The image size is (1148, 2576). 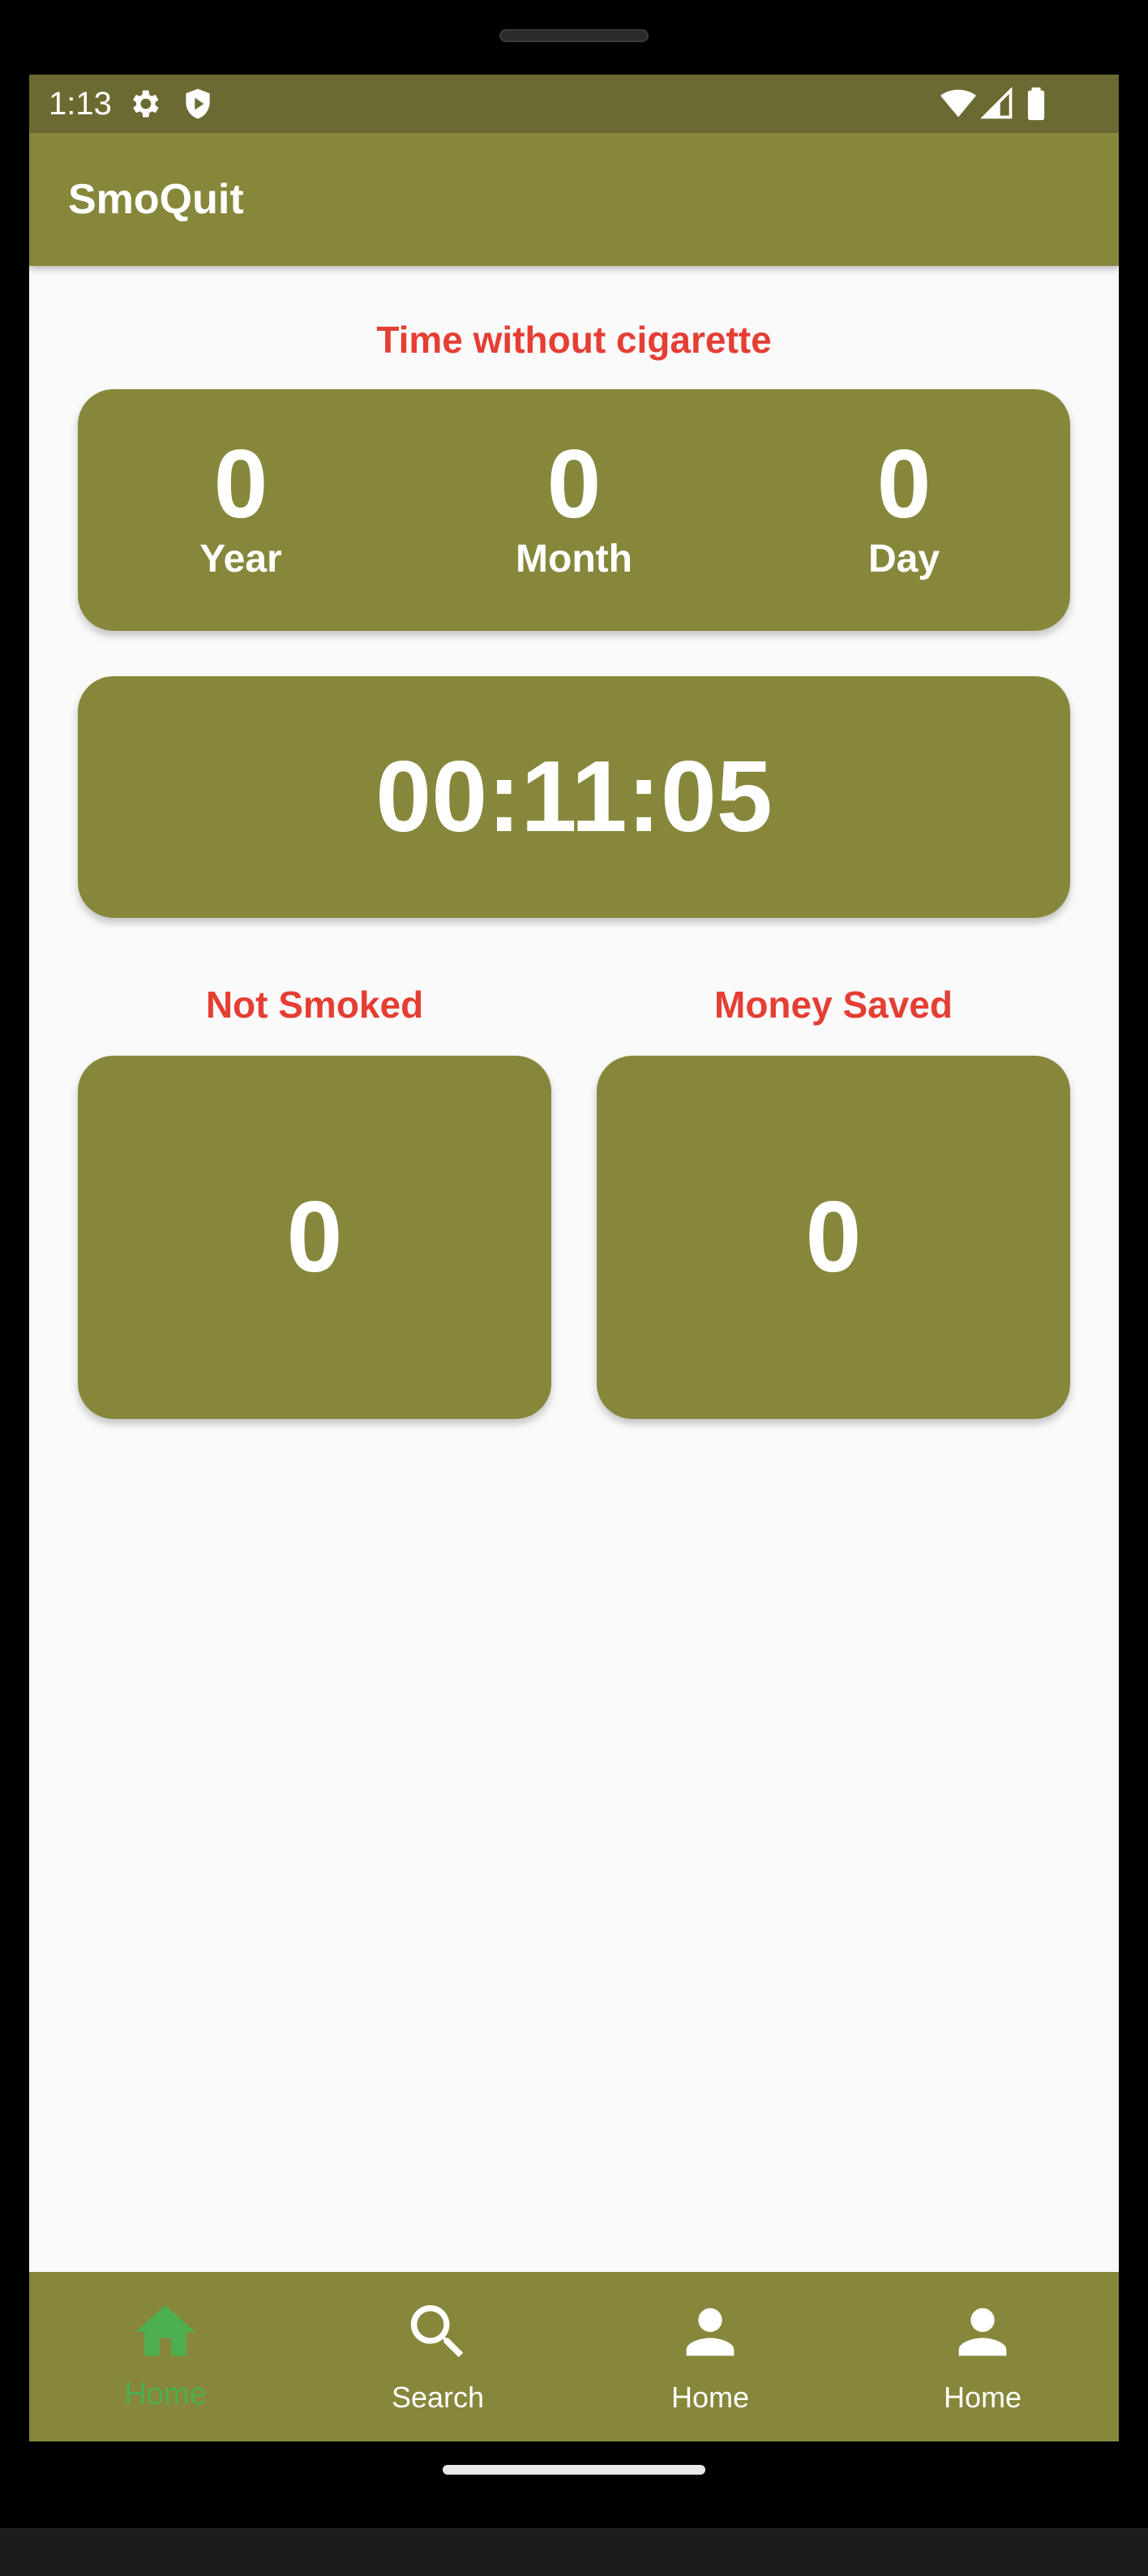 What do you see at coordinates (80, 104) in the screenshot?
I see `status-time: 1:13` at bounding box center [80, 104].